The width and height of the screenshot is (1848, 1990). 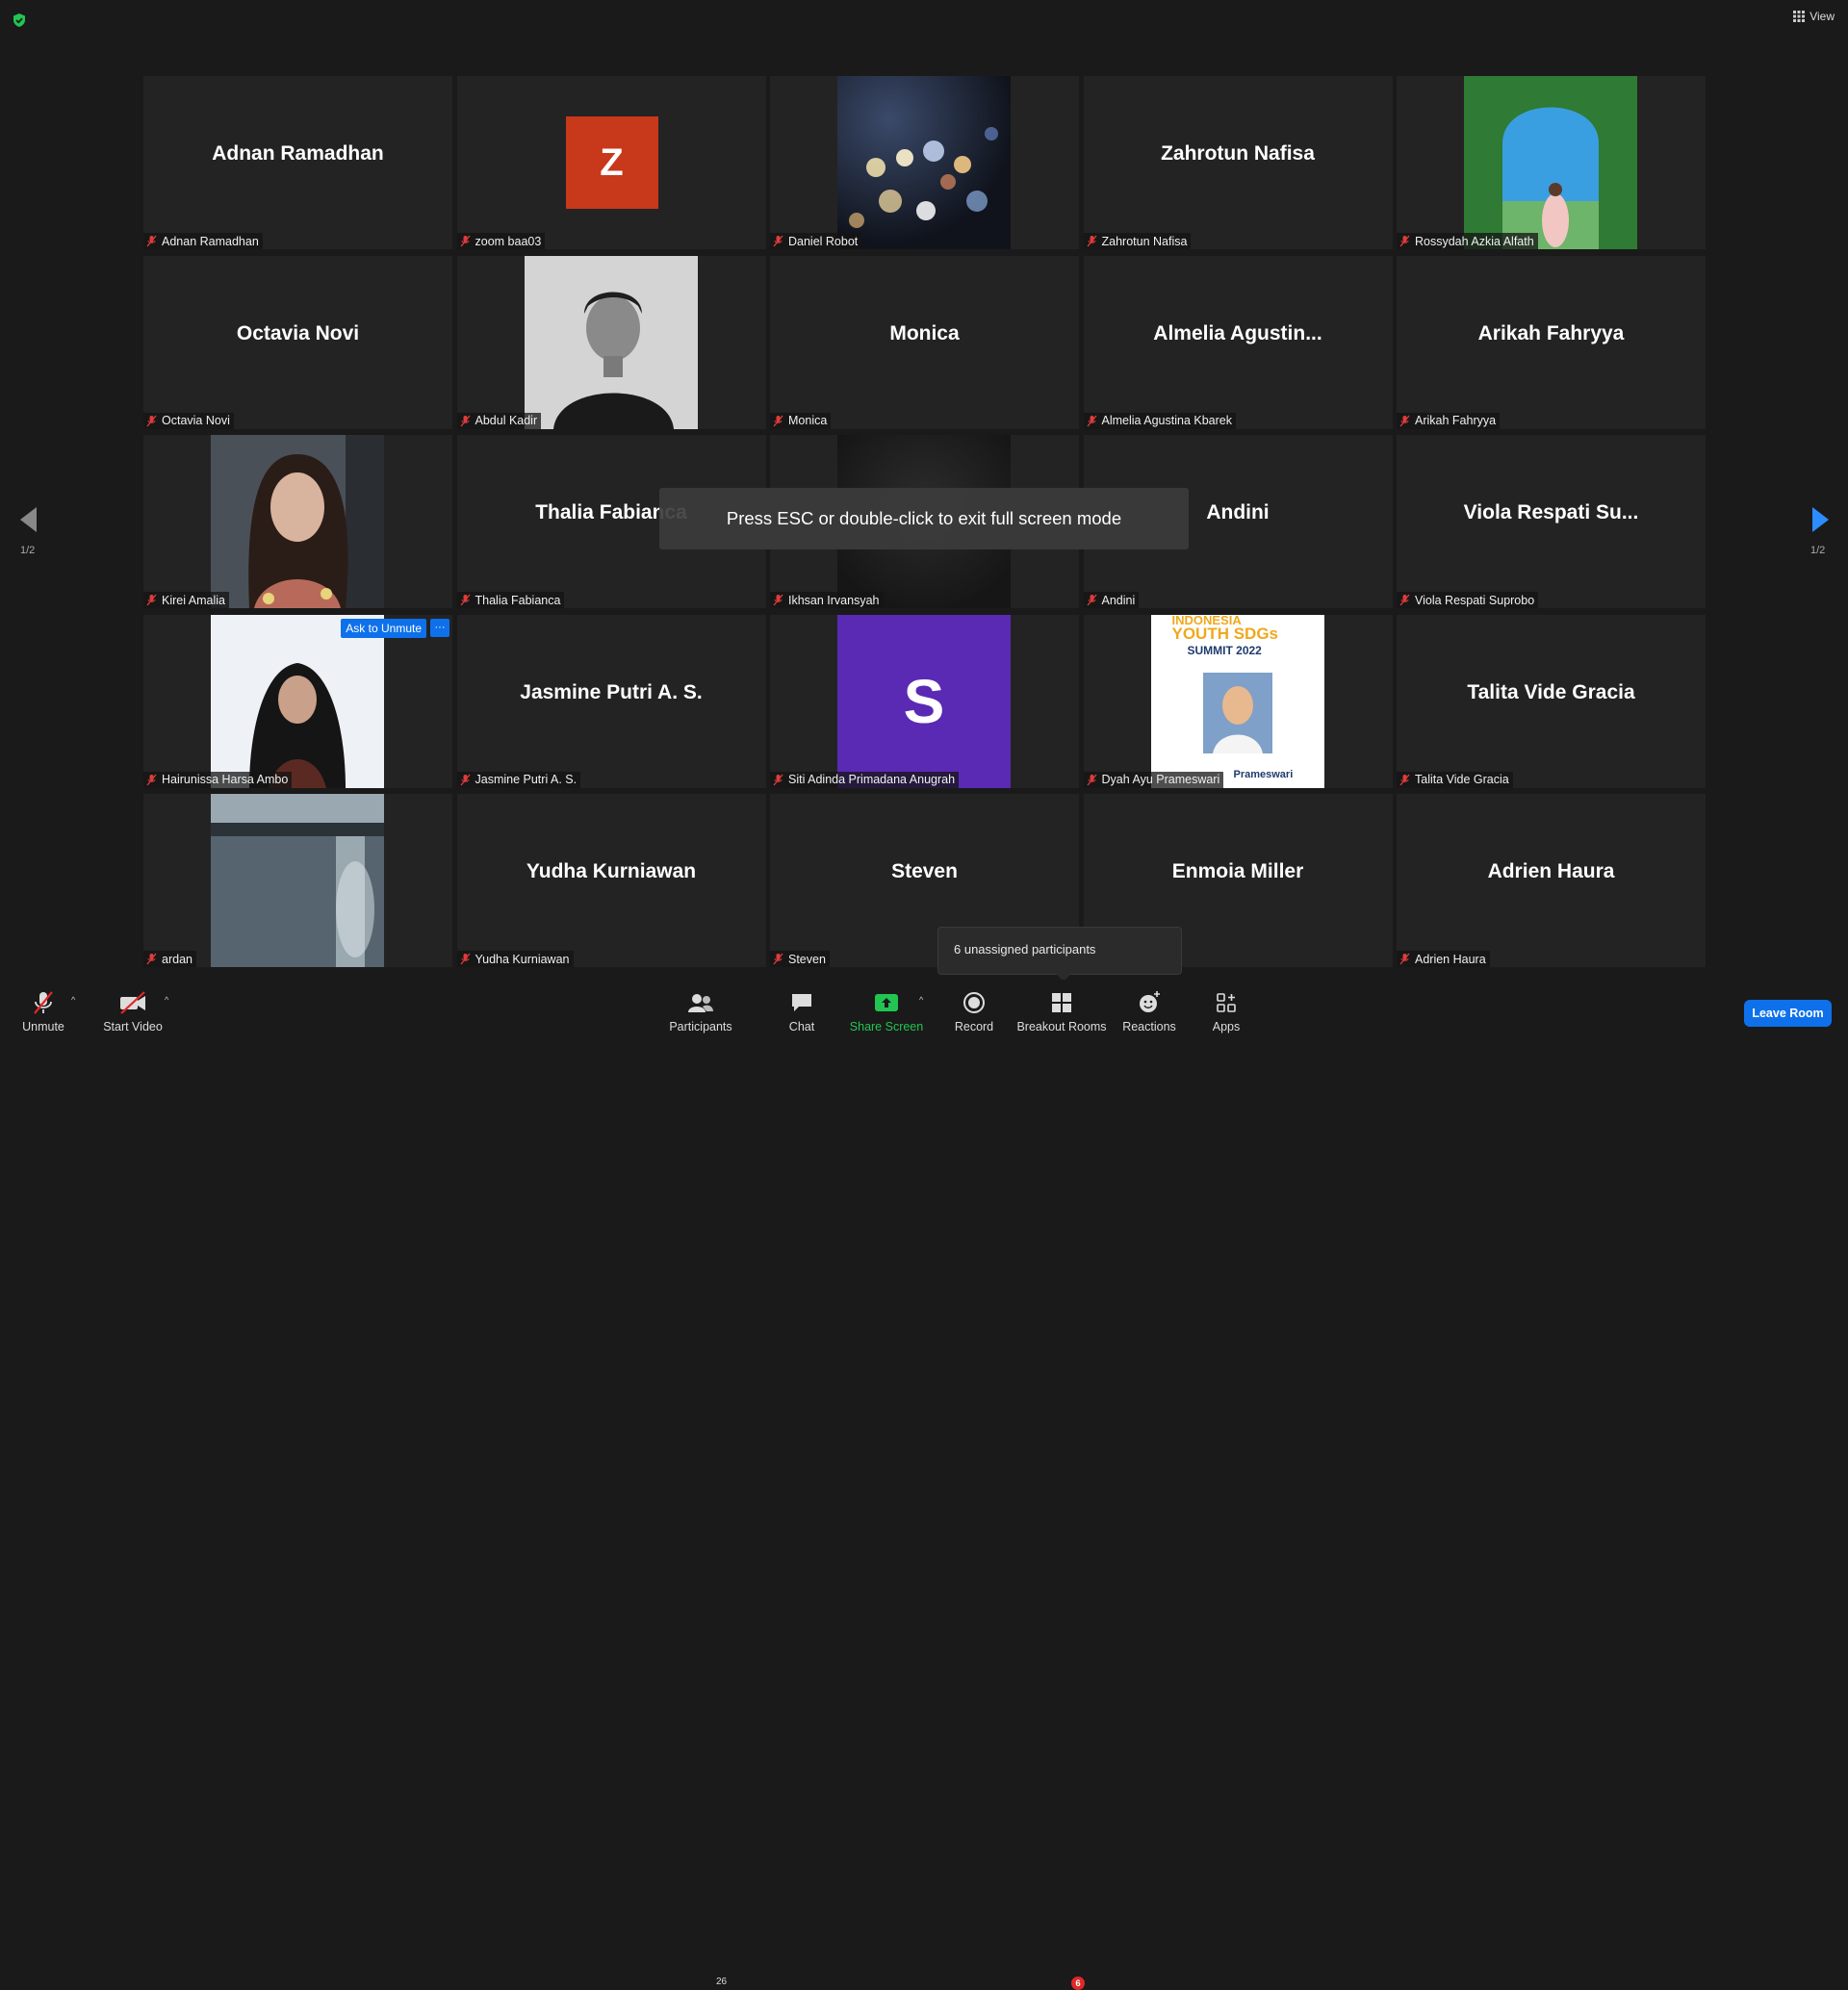 What do you see at coordinates (439, 627) in the screenshot?
I see `more-options-button: ···` at bounding box center [439, 627].